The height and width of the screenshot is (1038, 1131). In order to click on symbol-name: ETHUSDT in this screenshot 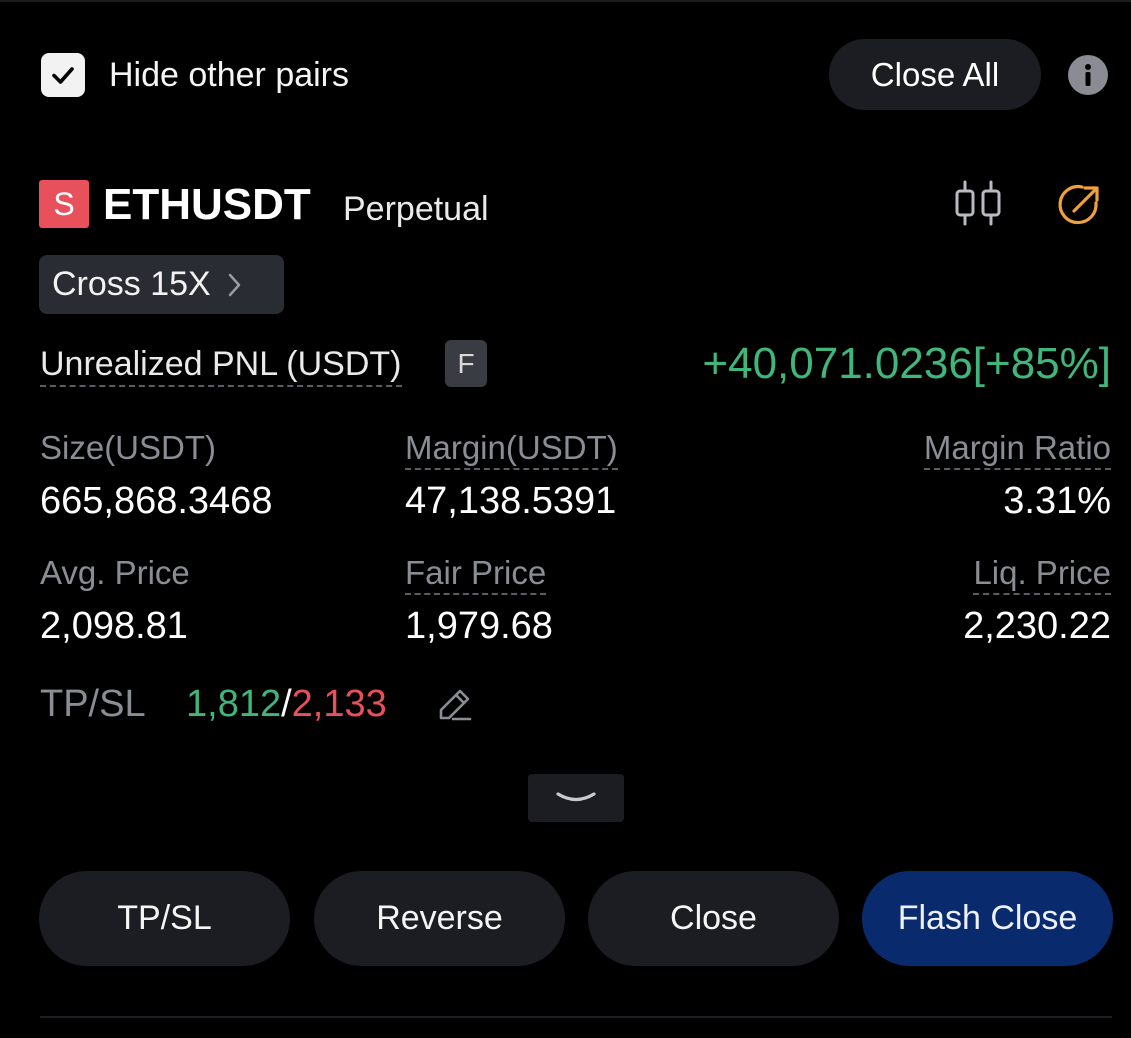, I will do `click(207, 205)`.